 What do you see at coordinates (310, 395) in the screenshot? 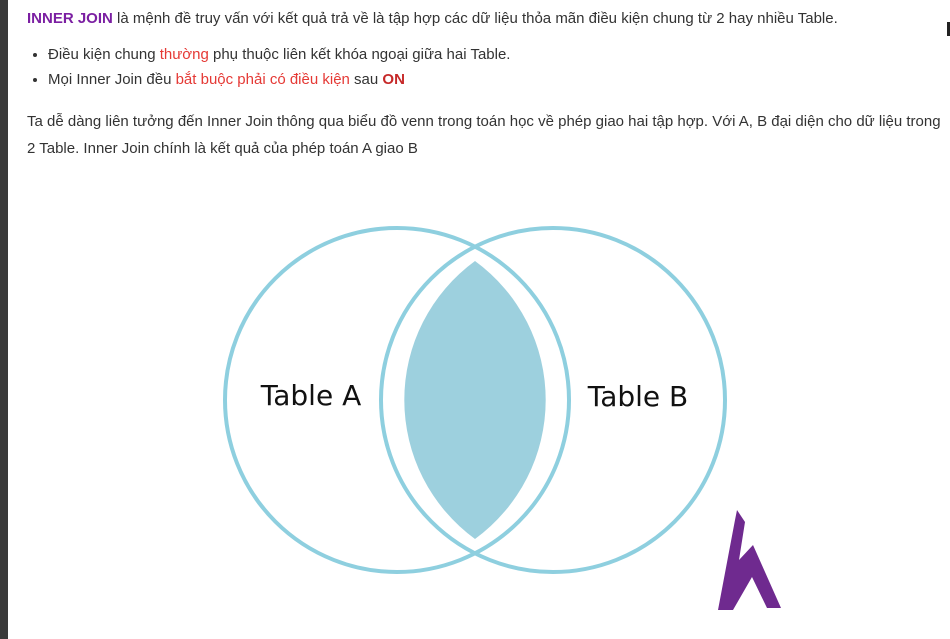
I see `venn-label-a: Table A` at bounding box center [310, 395].